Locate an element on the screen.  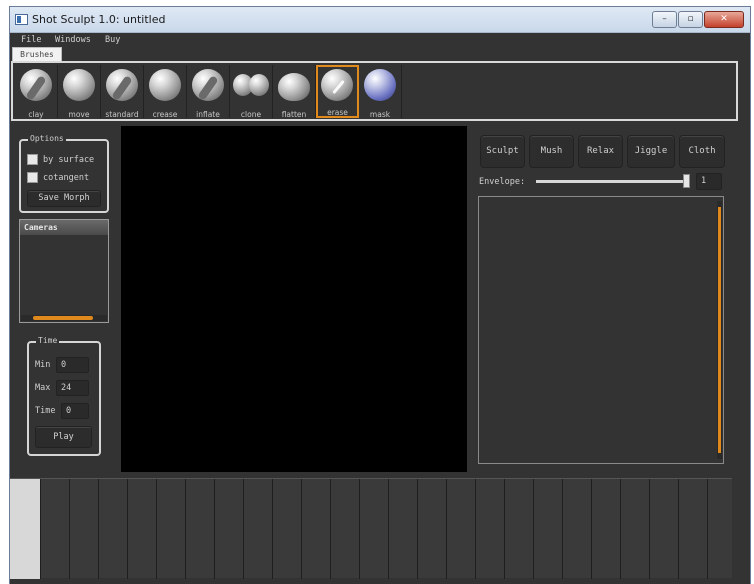
brush-move: move is located at coordinates (79, 92).